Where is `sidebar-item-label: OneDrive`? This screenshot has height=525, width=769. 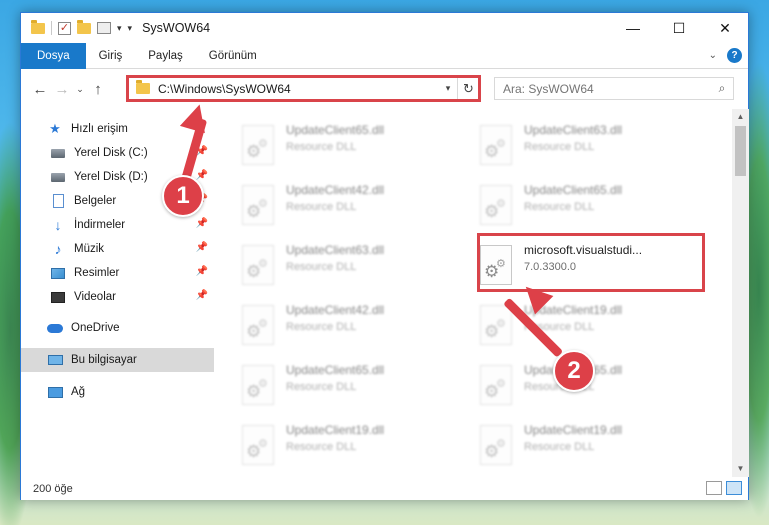
sidebar-item-label: OneDrive is located at coordinates (95, 328).